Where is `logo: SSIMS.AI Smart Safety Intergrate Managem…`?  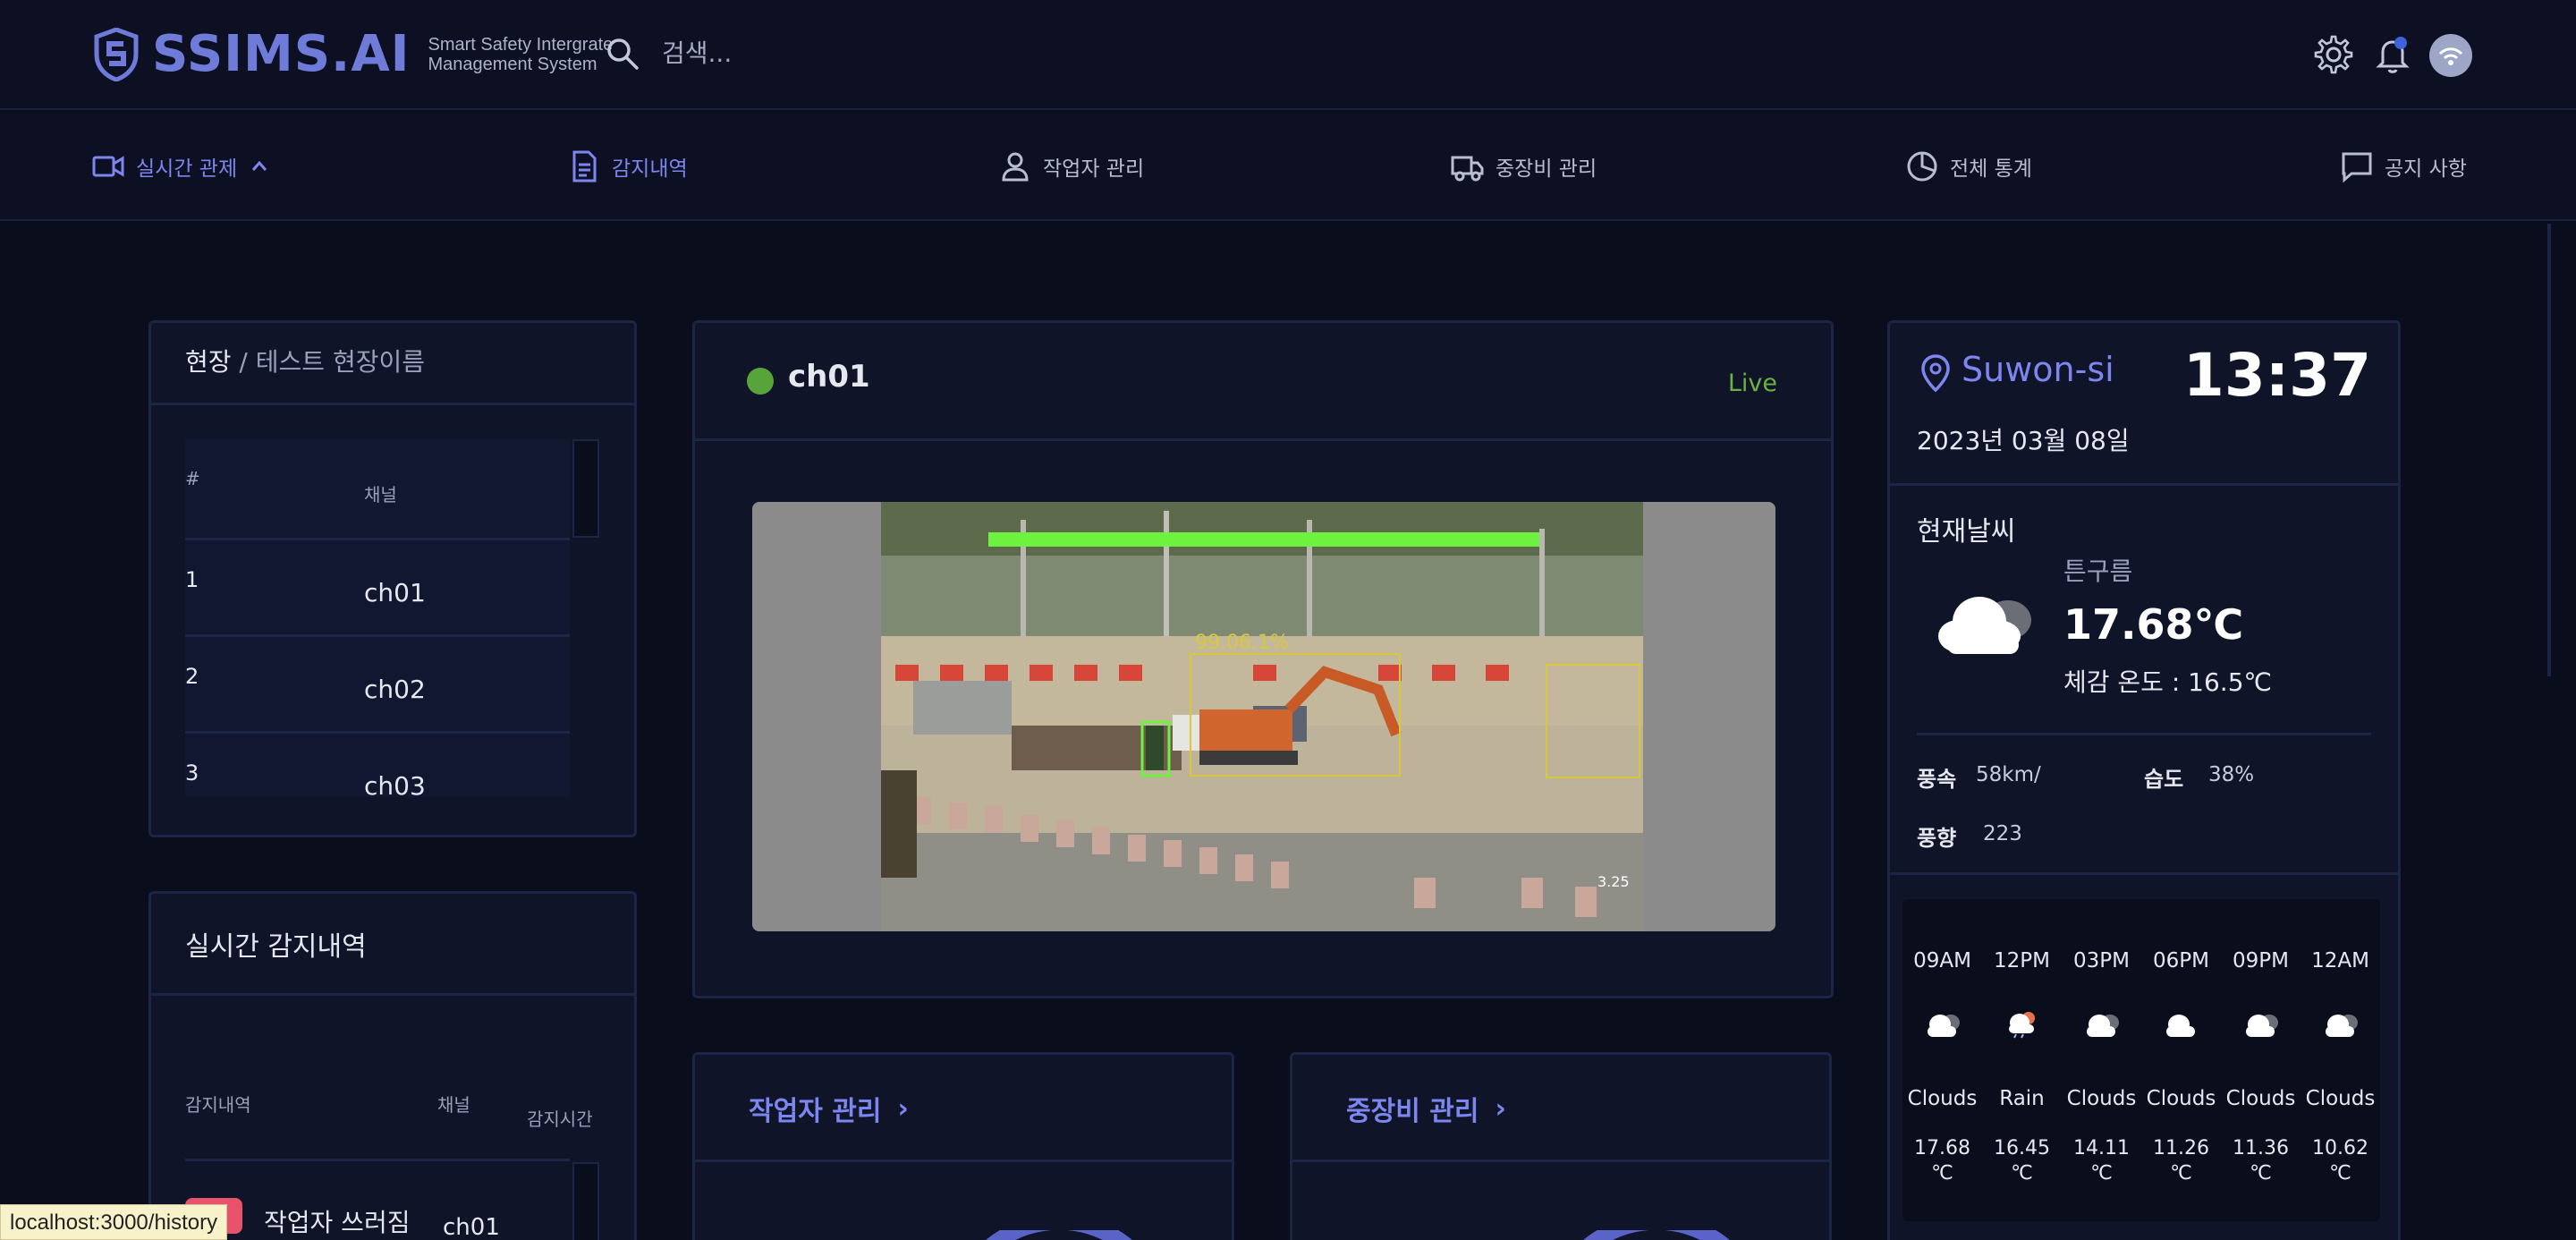 logo: SSIMS.AI Smart Safety Intergrate Managem… is located at coordinates (353, 54).